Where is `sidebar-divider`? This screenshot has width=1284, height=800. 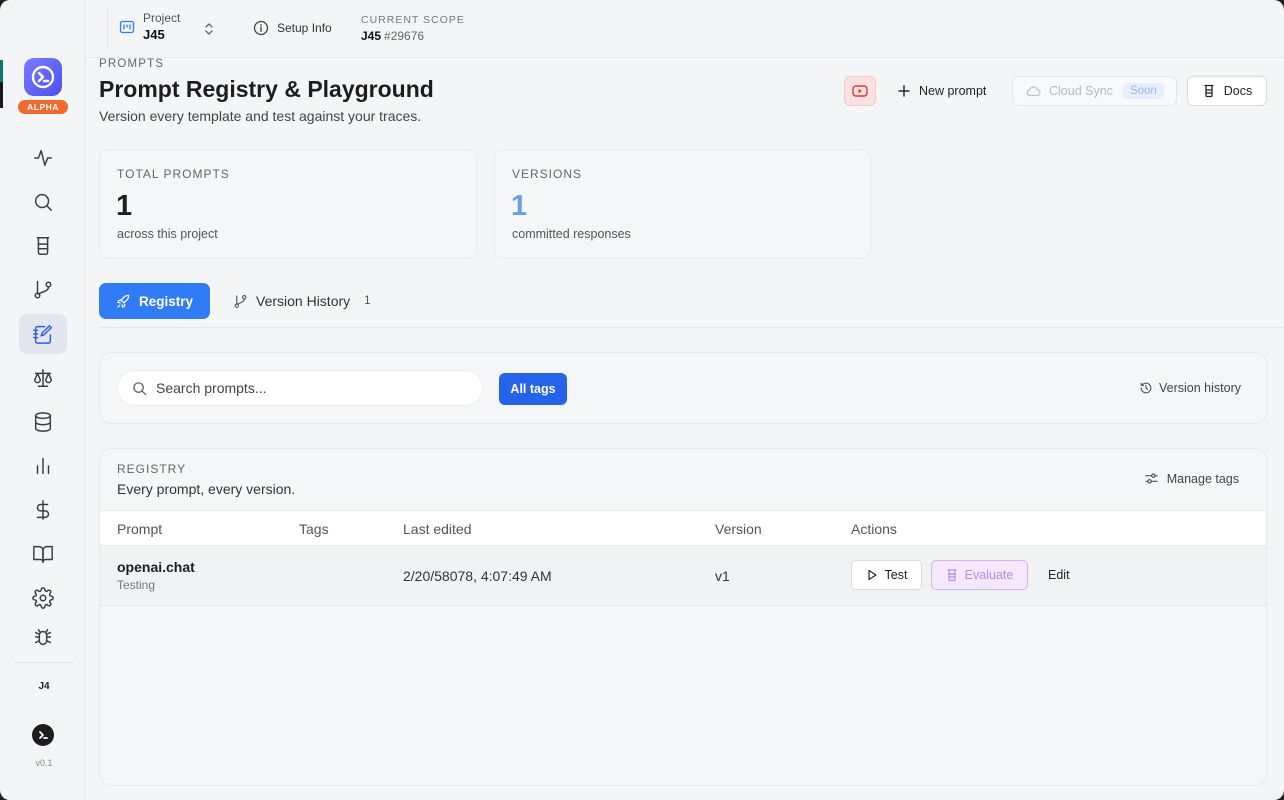
sidebar-divider is located at coordinates (44, 662).